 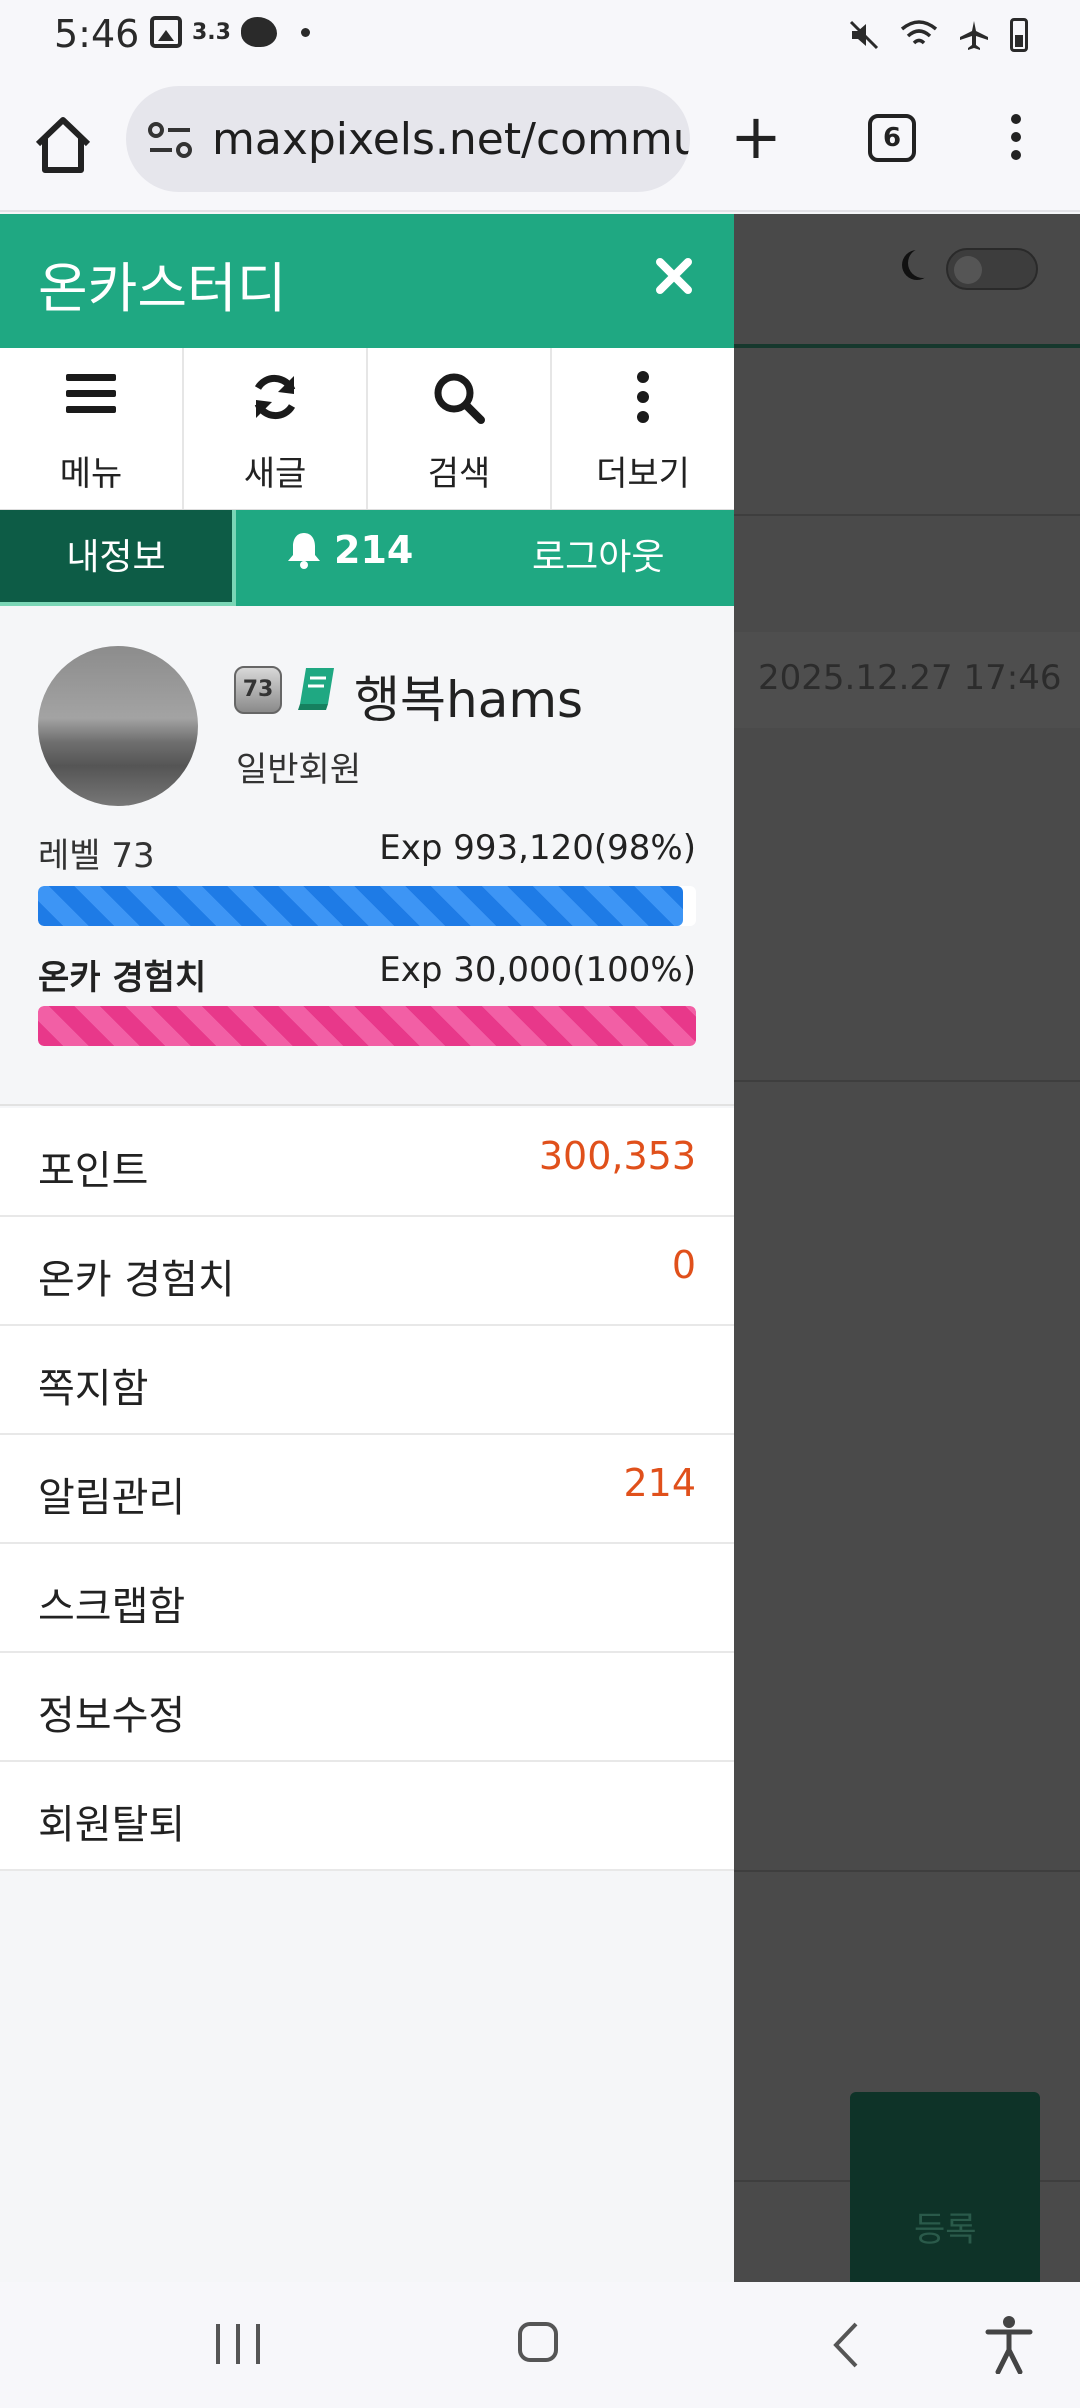 What do you see at coordinates (162, 283) in the screenshot?
I see `site-title: 온카스터디` at bounding box center [162, 283].